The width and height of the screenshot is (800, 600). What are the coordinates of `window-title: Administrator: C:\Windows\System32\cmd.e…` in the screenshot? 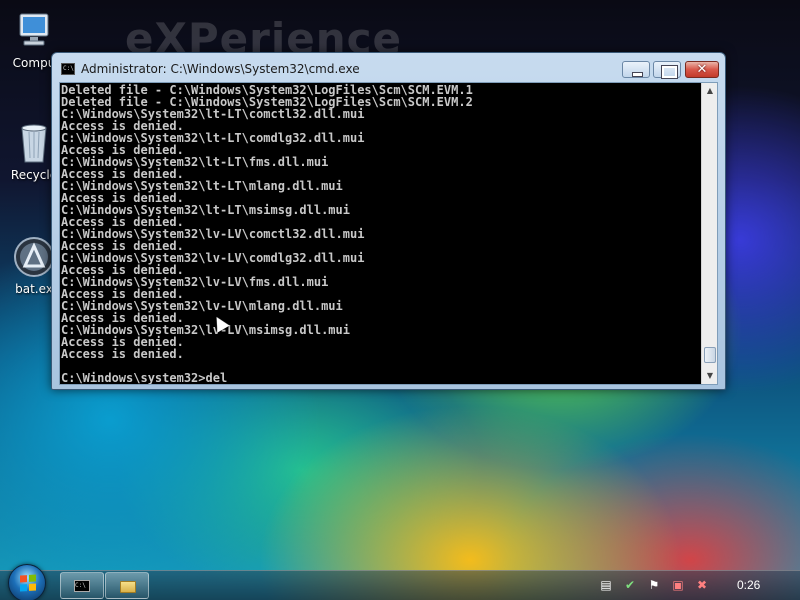 It's located at (220, 69).